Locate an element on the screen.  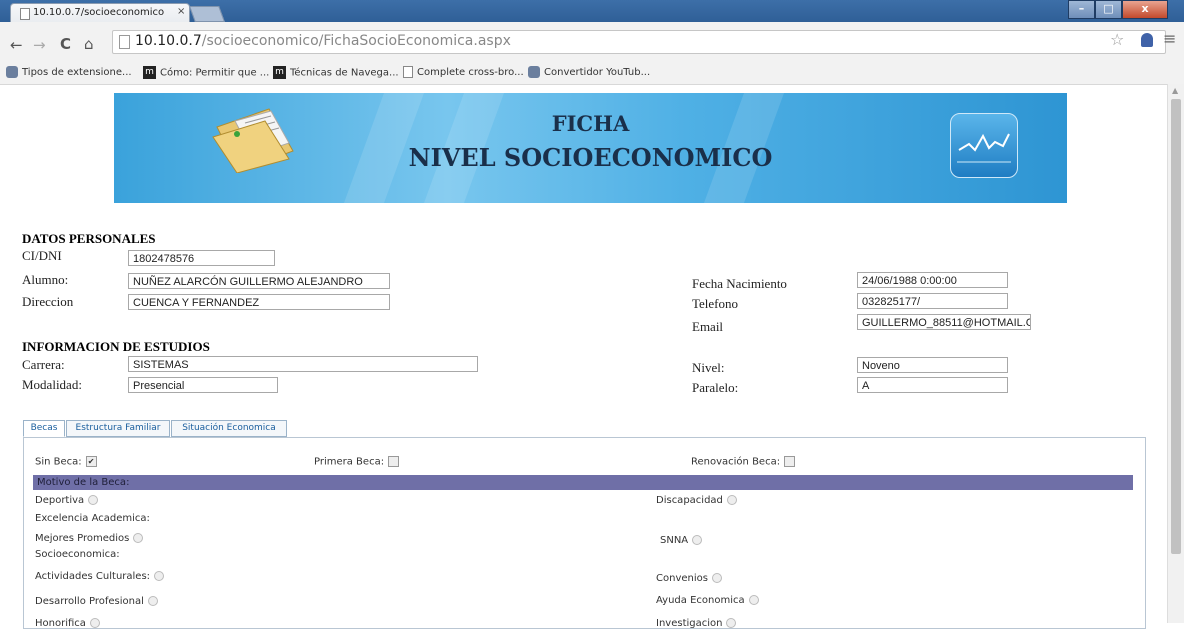
convenios-radio is located at coordinates (716, 578).